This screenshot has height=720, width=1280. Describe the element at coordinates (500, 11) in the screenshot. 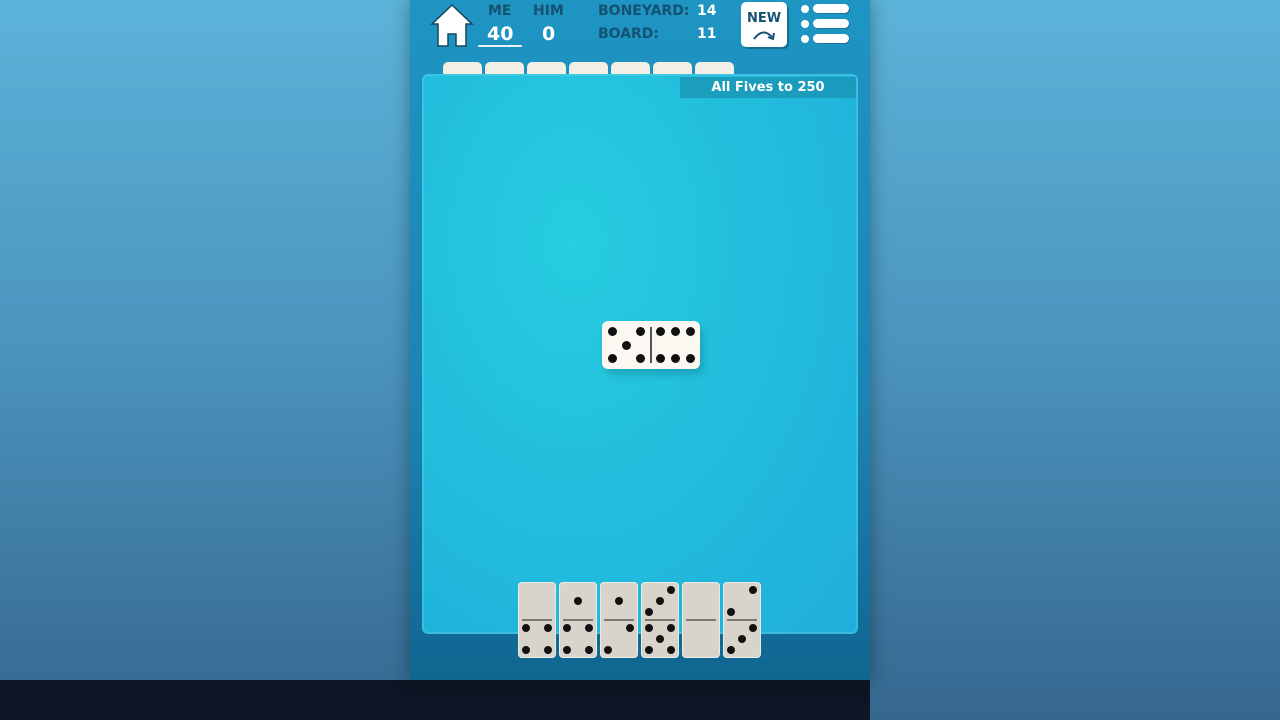

I see `me-label: ME` at that location.